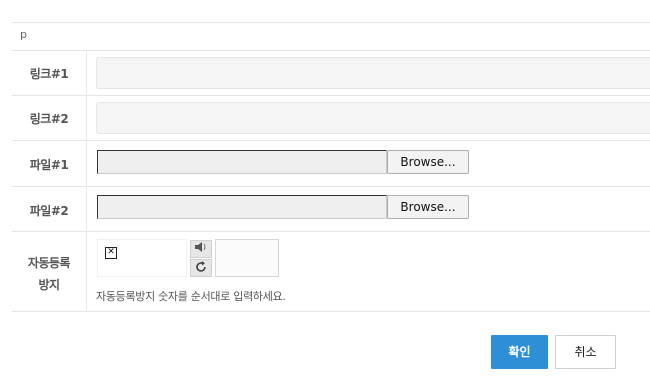 The image size is (650, 391). I want to click on link1-label: 링크#1, so click(49, 74).